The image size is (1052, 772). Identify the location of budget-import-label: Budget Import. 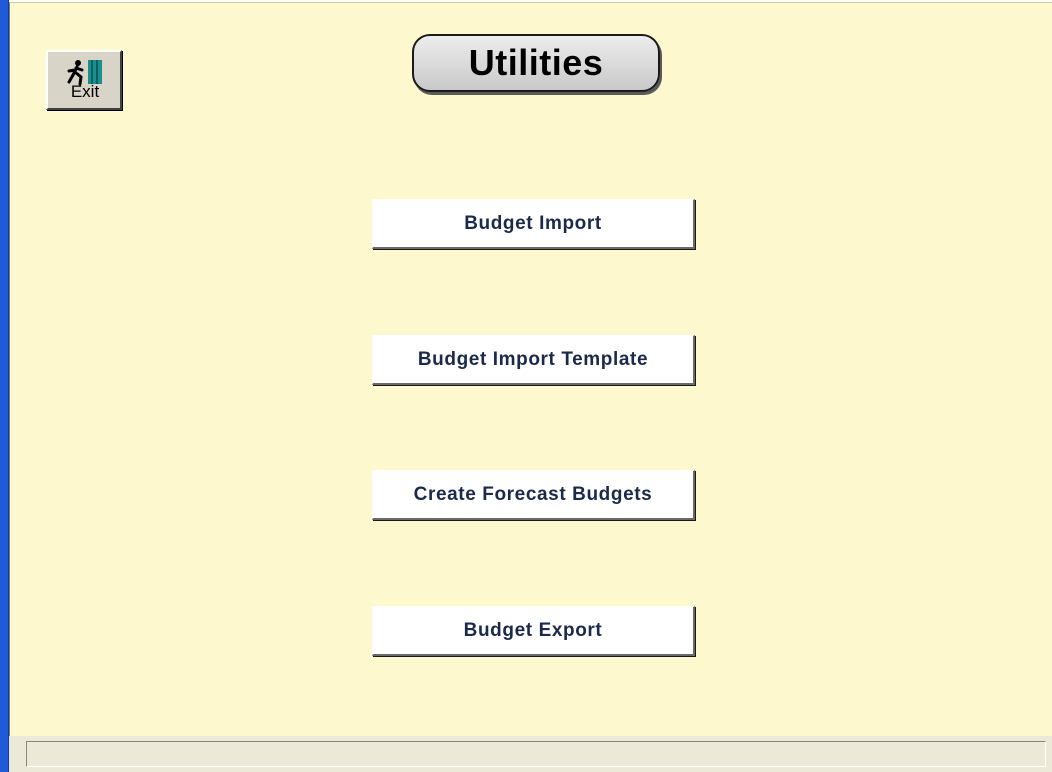
(533, 223).